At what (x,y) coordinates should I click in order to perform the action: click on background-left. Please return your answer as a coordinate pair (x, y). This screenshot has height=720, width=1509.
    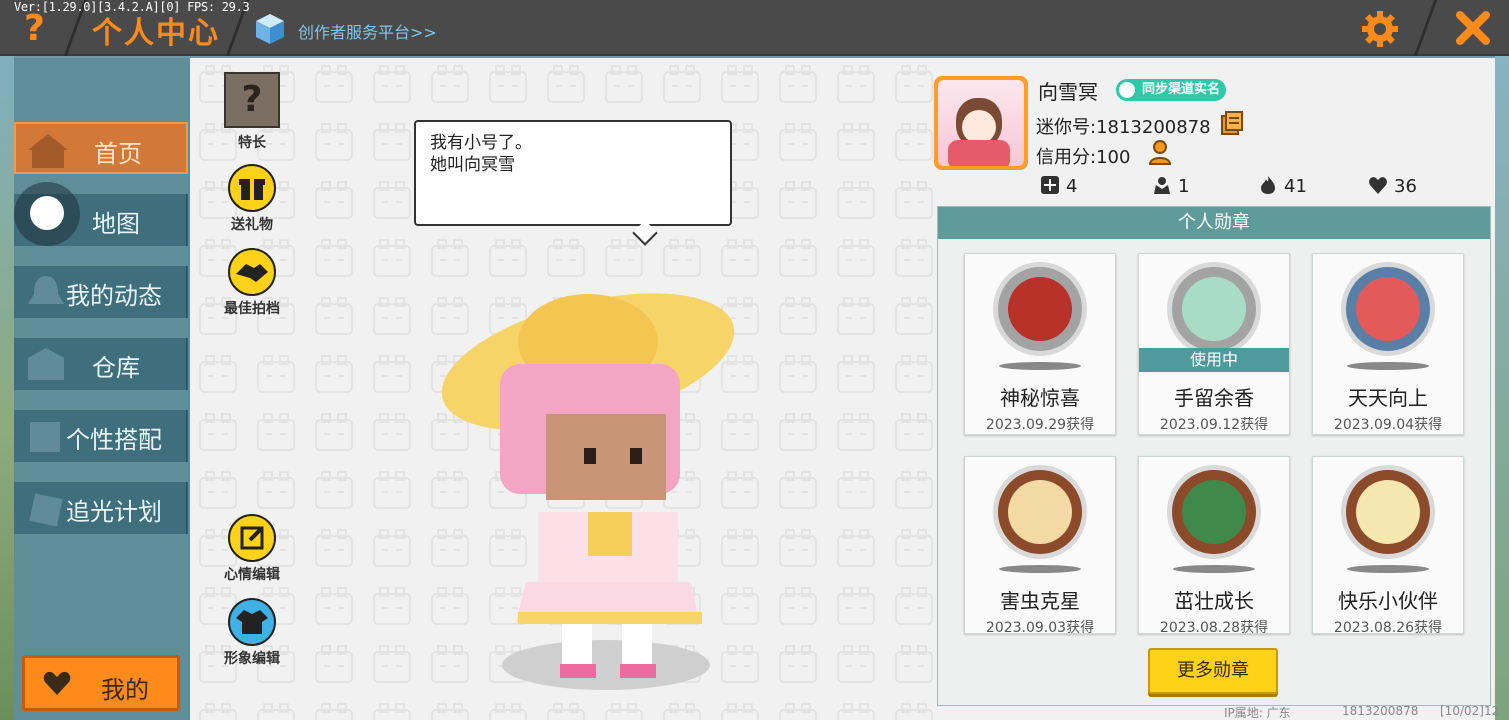
    Looking at the image, I should click on (7, 360).